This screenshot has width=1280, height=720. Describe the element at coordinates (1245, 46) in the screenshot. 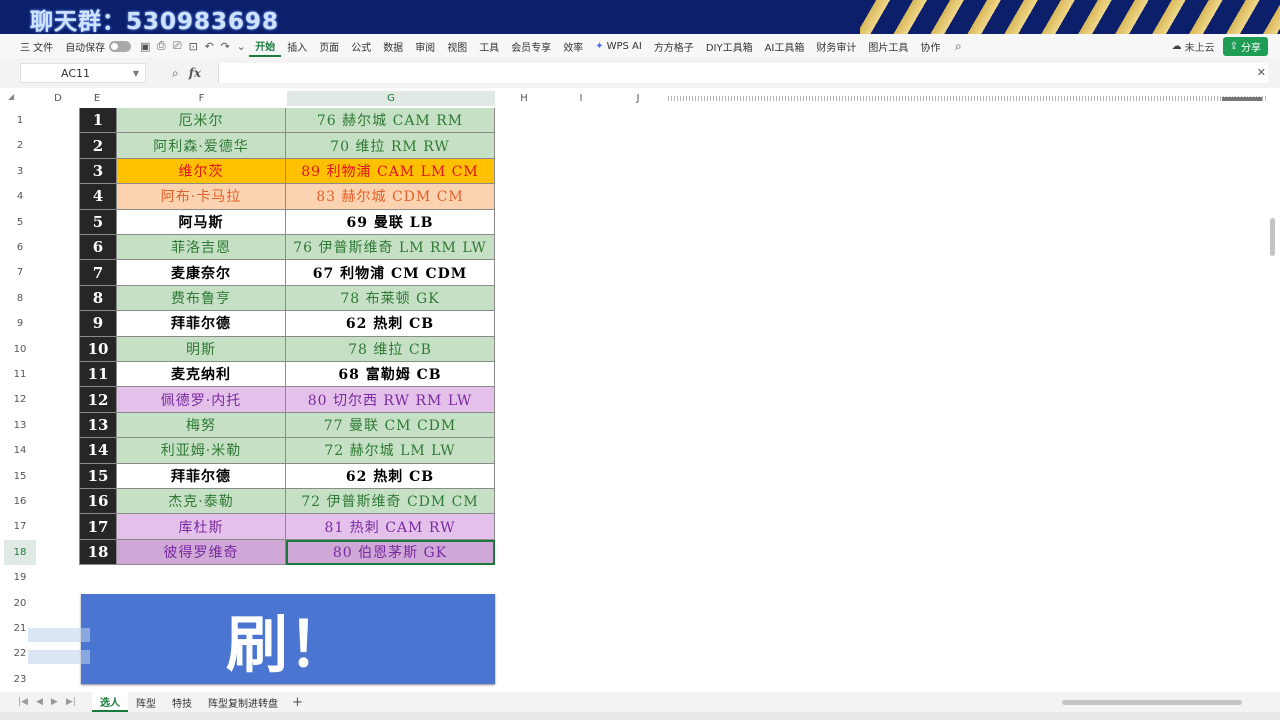

I see `share-button: ⇪ 分享` at that location.